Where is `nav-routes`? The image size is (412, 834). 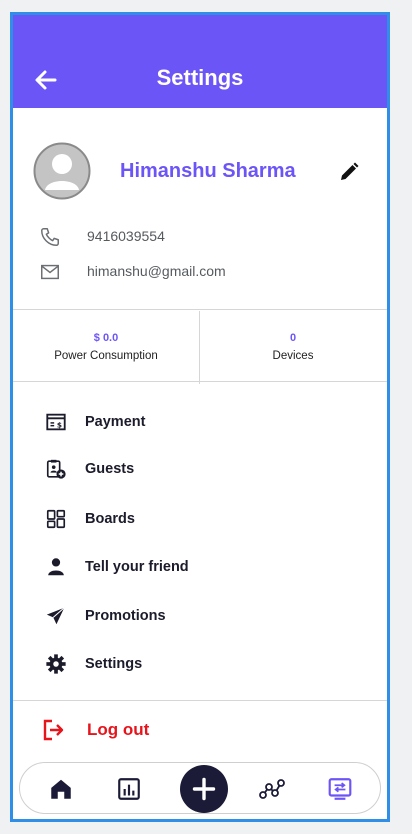
nav-routes is located at coordinates (271, 789).